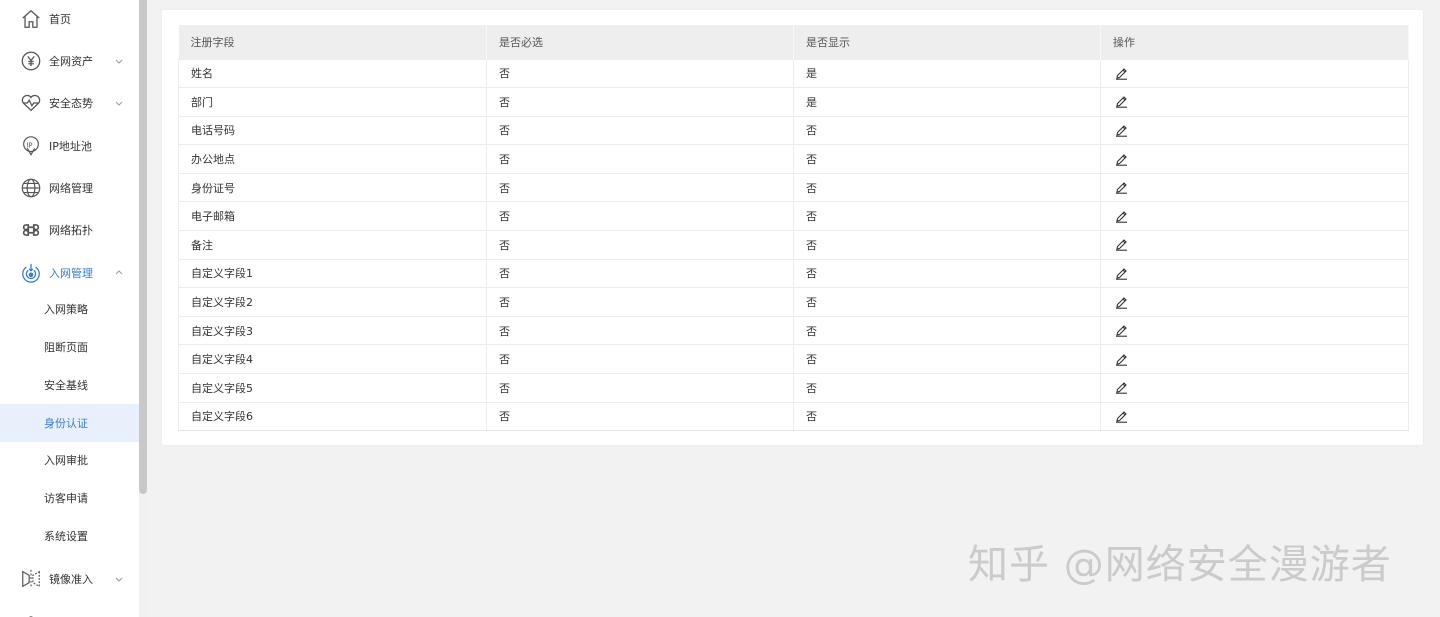 The height and width of the screenshot is (617, 1440). Describe the element at coordinates (332, 187) in the screenshot. I see `cell-field-name: 身份证号` at that location.